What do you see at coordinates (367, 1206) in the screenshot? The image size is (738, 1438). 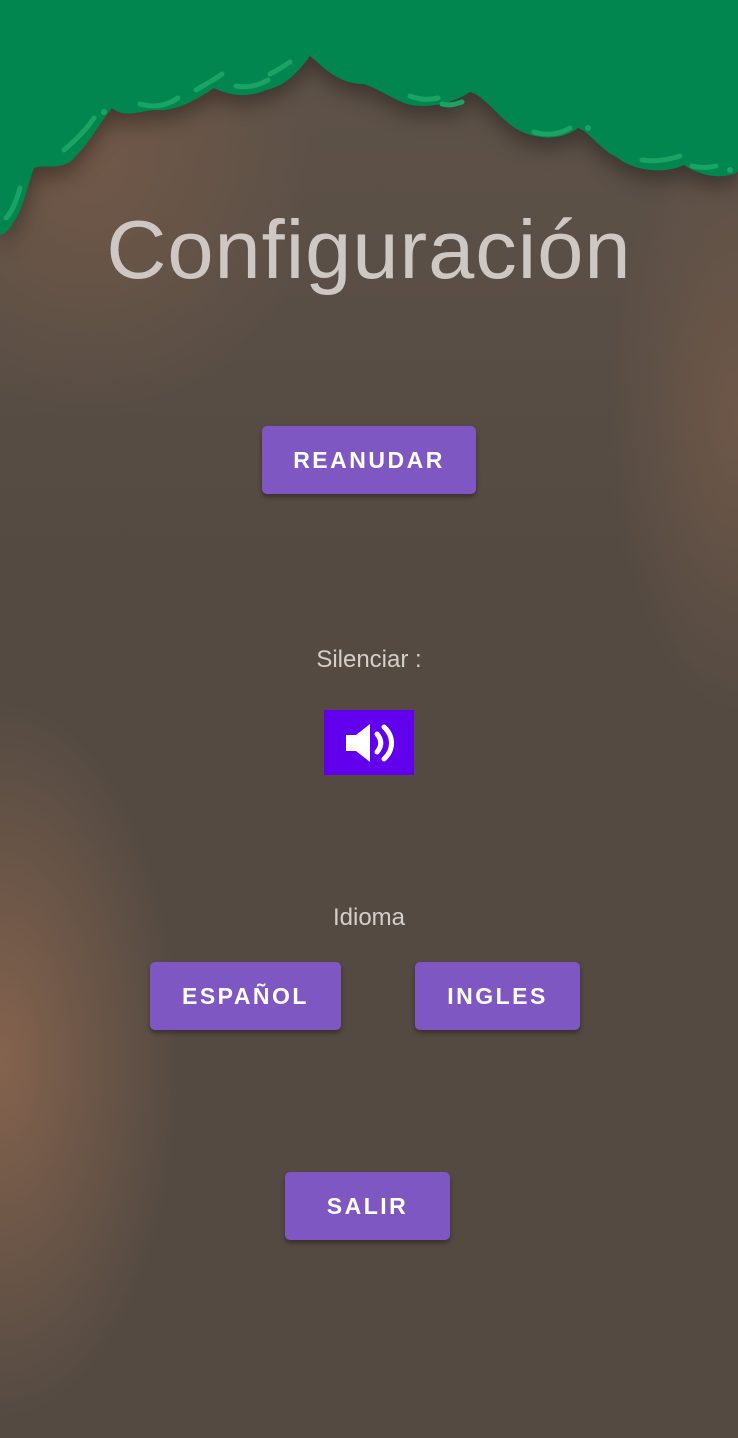 I see `exit-button: SALIR` at bounding box center [367, 1206].